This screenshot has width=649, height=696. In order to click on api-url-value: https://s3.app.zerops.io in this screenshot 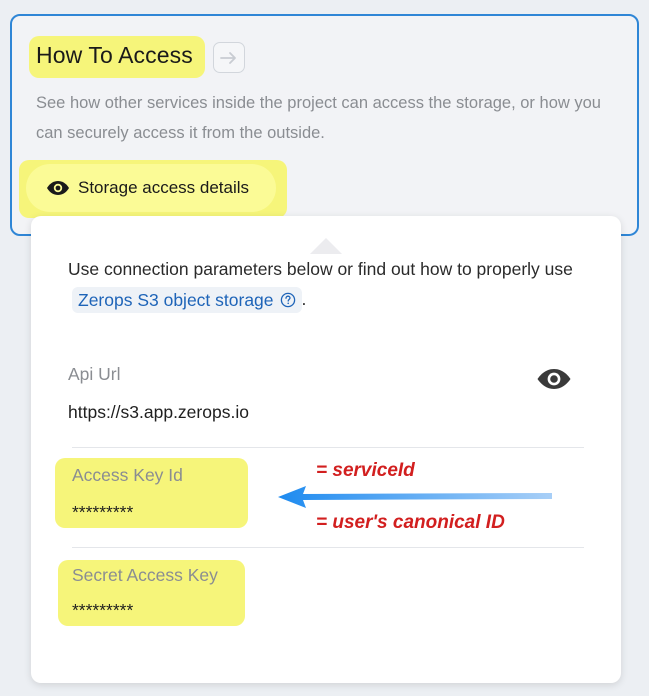, I will do `click(158, 412)`.